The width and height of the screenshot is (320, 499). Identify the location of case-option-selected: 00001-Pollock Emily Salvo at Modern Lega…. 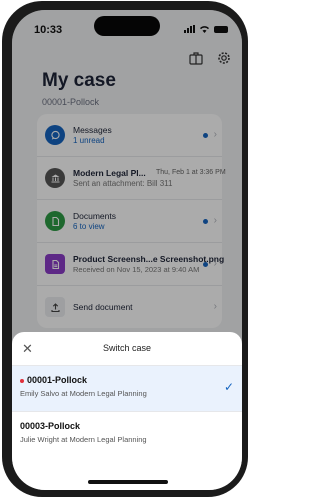
(127, 389).